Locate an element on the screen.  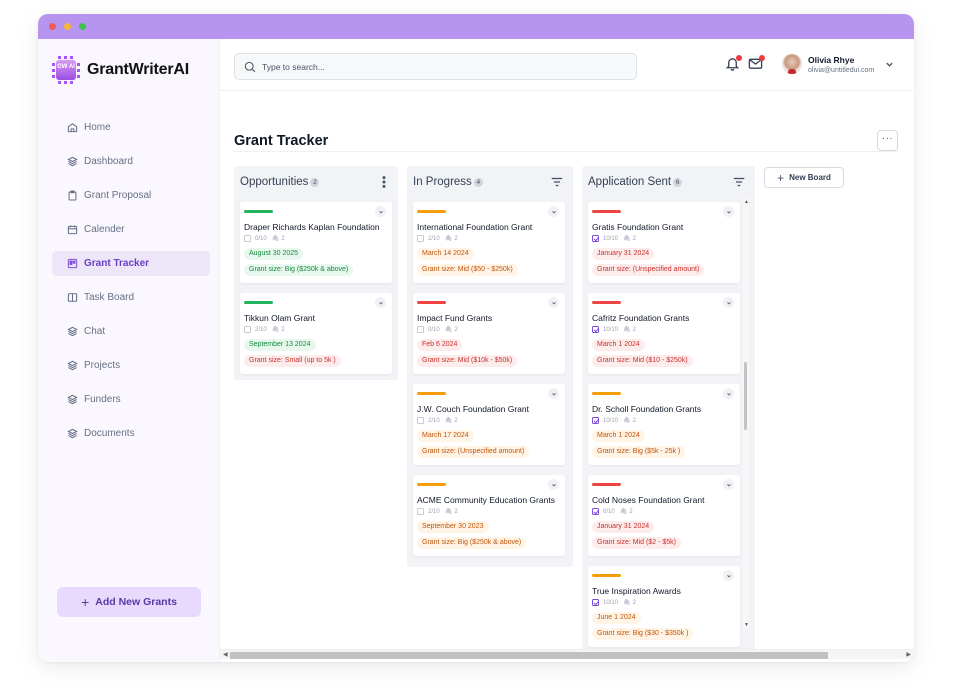
sidebar-item-label: Dashboard is located at coordinates (108, 161).